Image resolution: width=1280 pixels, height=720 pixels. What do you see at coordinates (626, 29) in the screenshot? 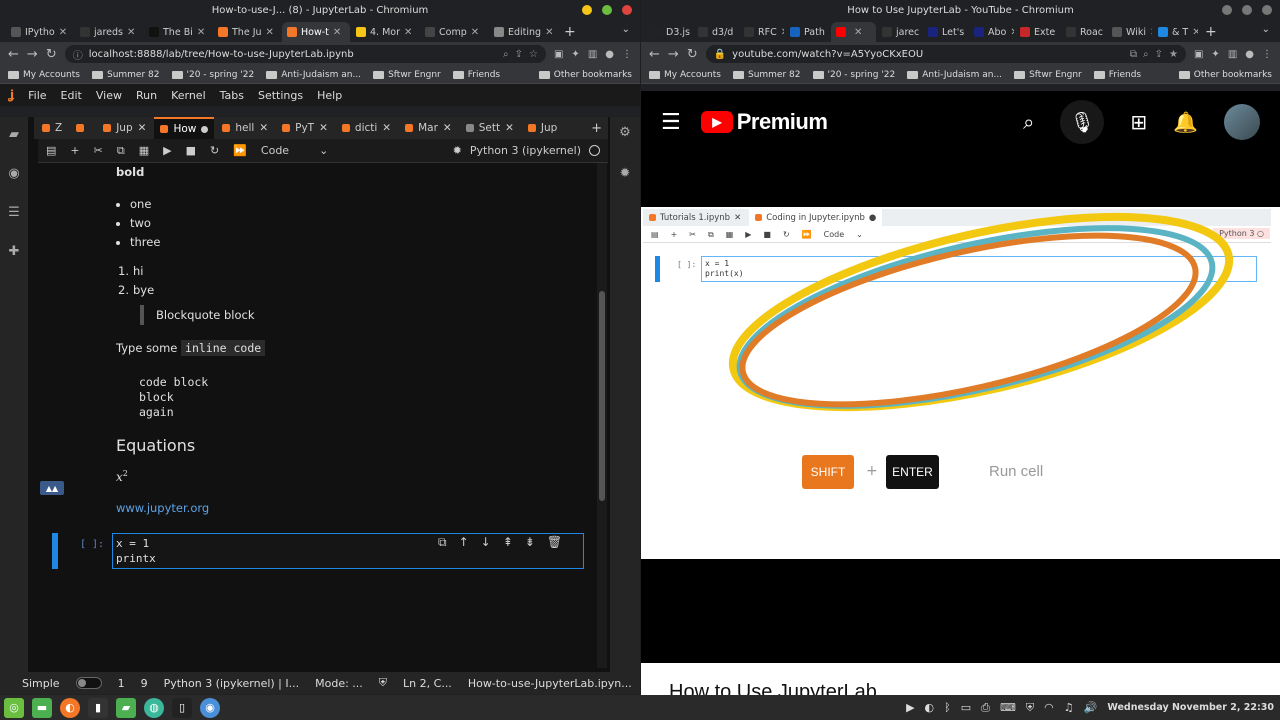
I see `tab-search-icon: ⌄` at bounding box center [626, 29].